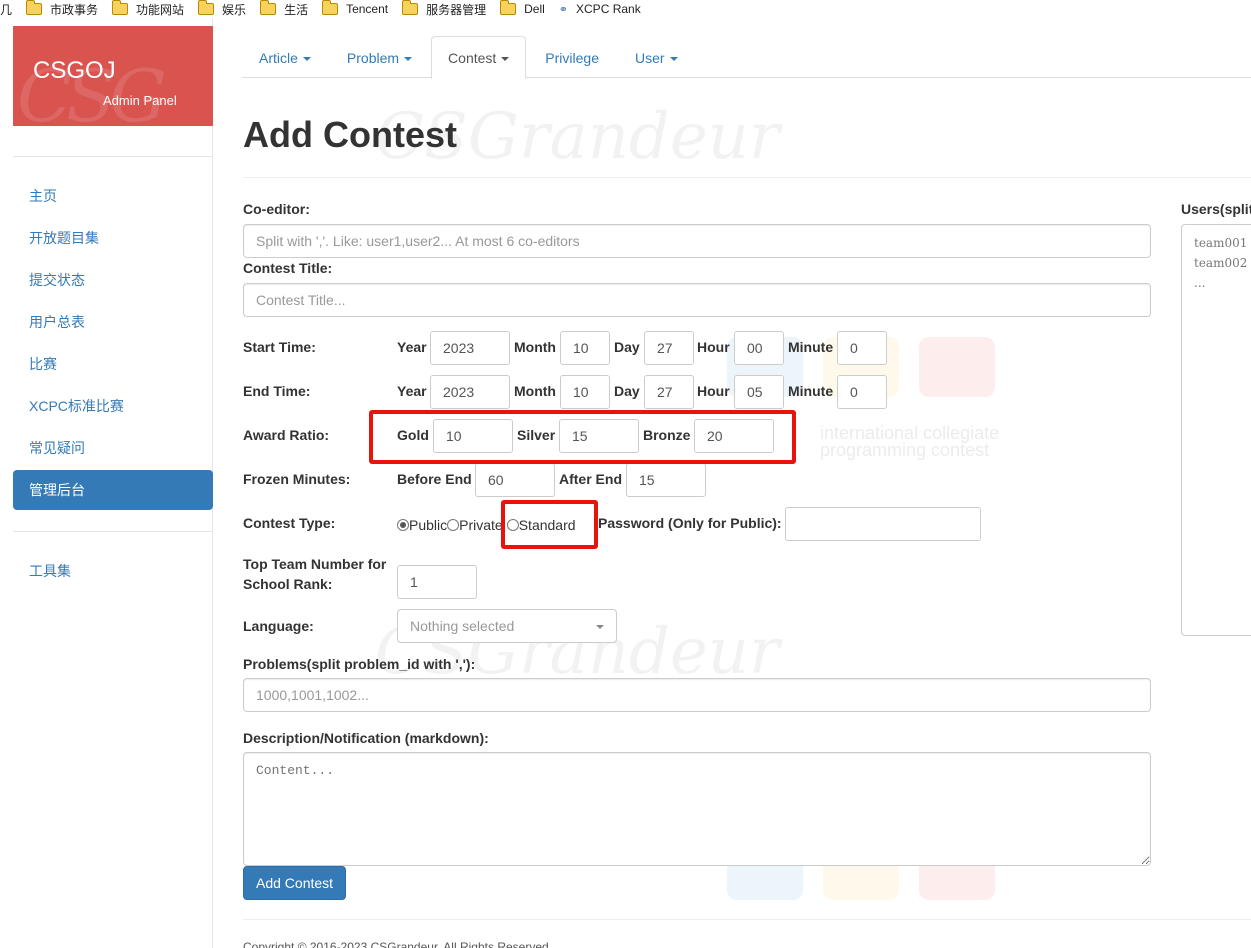  Describe the element at coordinates (279, 347) in the screenshot. I see `start-time-label: Start Time:` at that location.